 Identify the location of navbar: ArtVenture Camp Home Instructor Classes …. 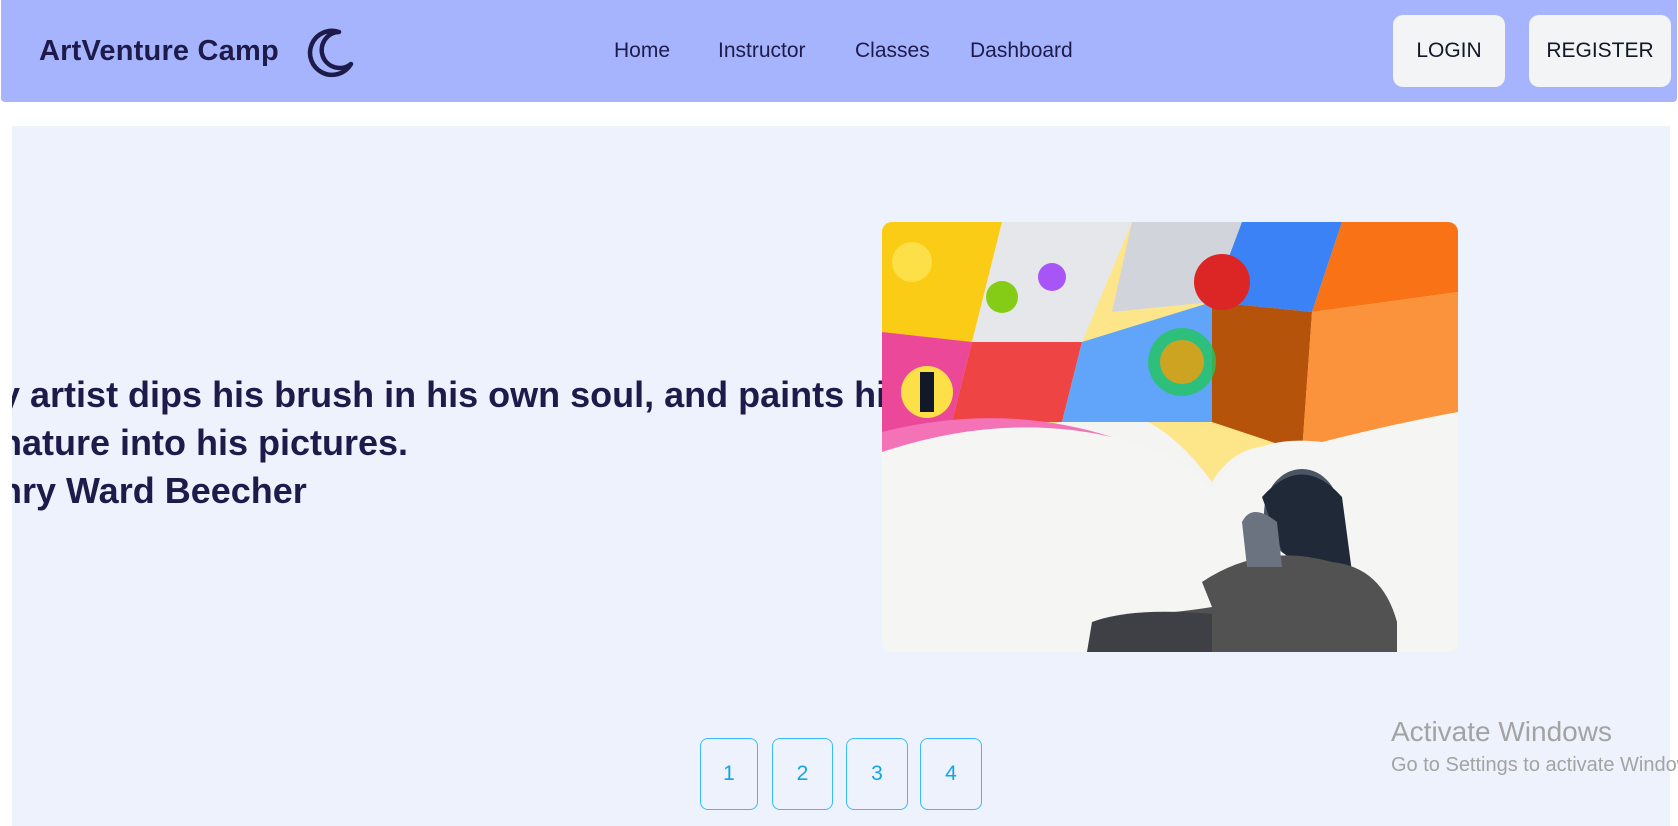
(839, 51).